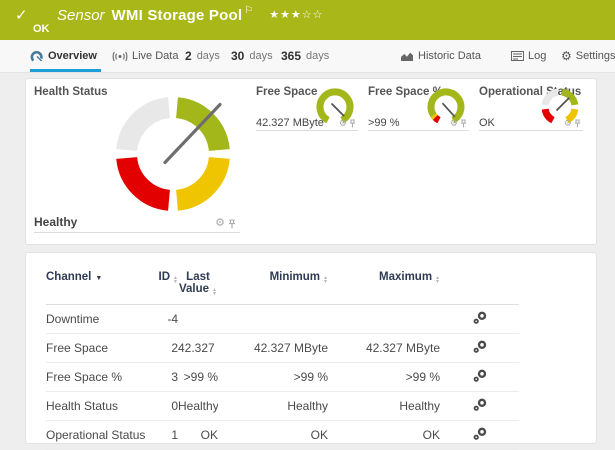 The width and height of the screenshot is (615, 450). What do you see at coordinates (96, 287) in the screenshot?
I see `column-header-channel: Channel ▼` at bounding box center [96, 287].